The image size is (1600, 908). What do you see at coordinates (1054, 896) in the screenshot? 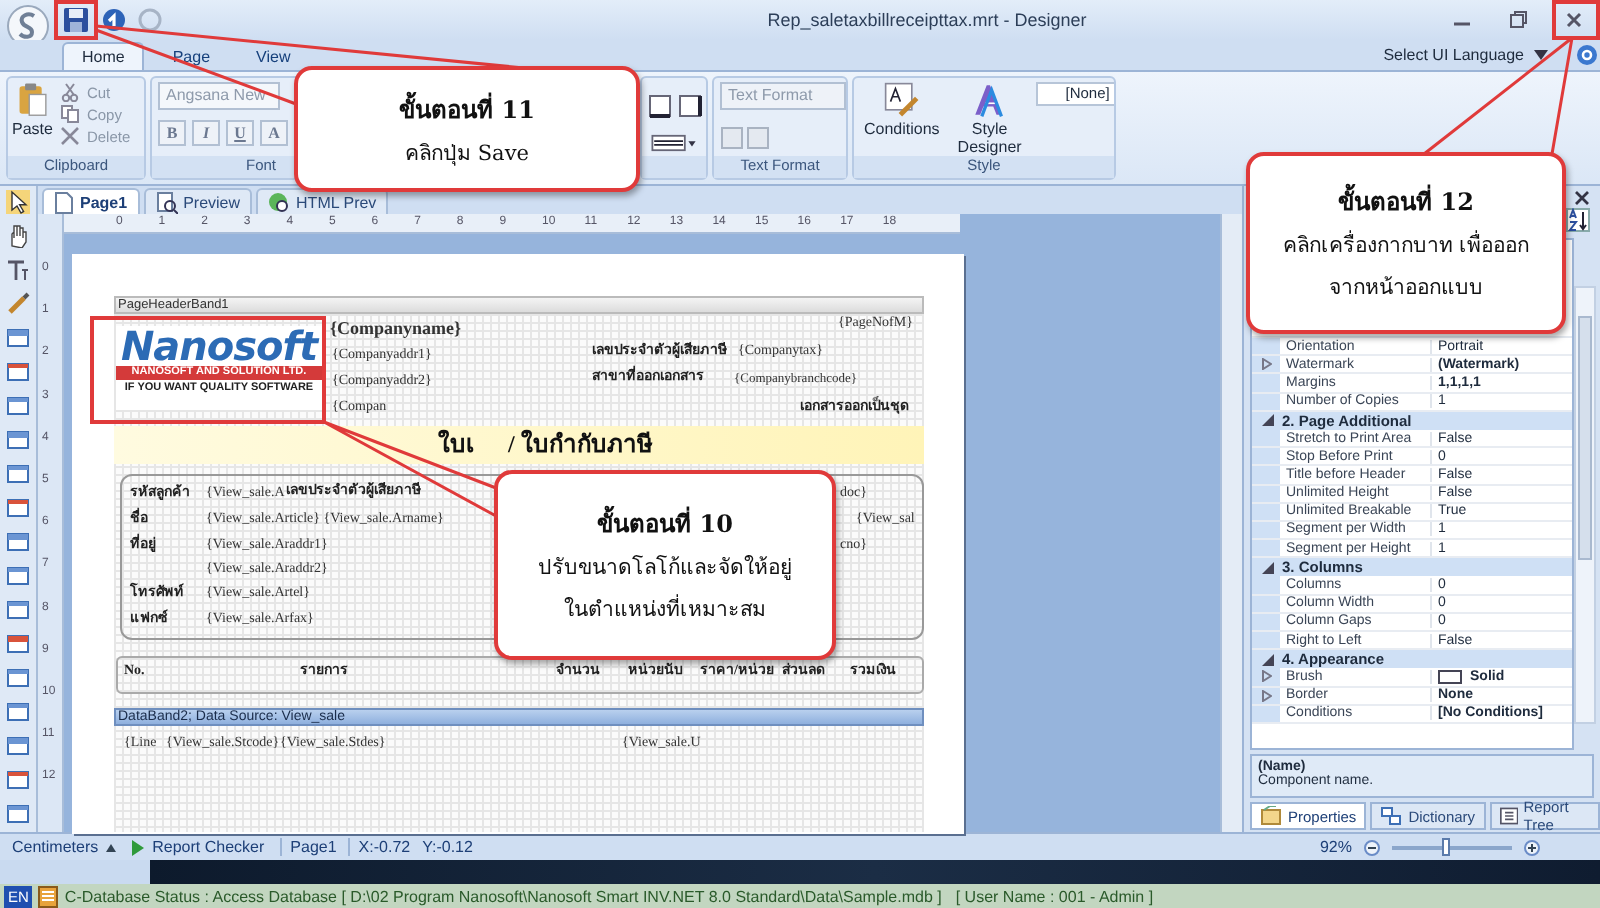
I see `user-name: [ User Name : 001 - Admin ]` at bounding box center [1054, 896].